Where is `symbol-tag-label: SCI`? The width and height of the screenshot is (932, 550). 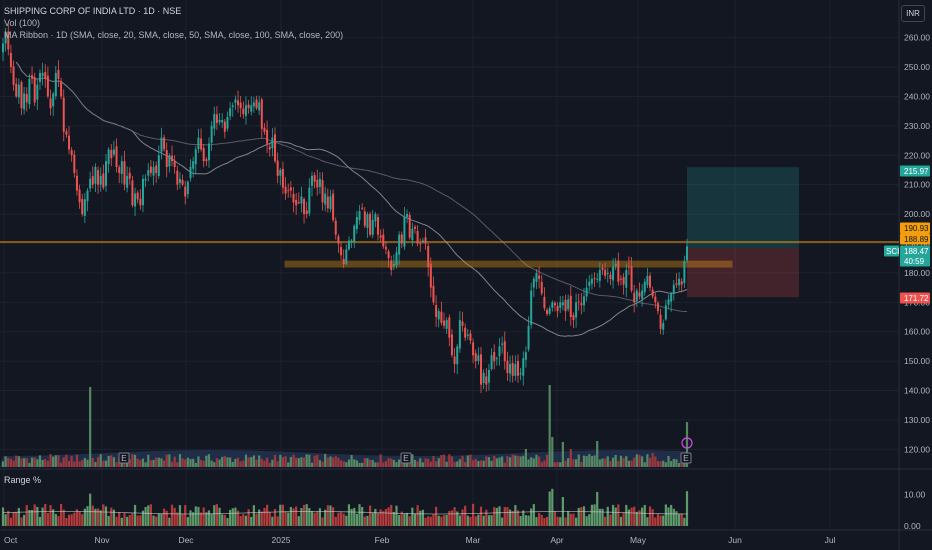 symbol-tag-label: SCI is located at coordinates (892, 251).